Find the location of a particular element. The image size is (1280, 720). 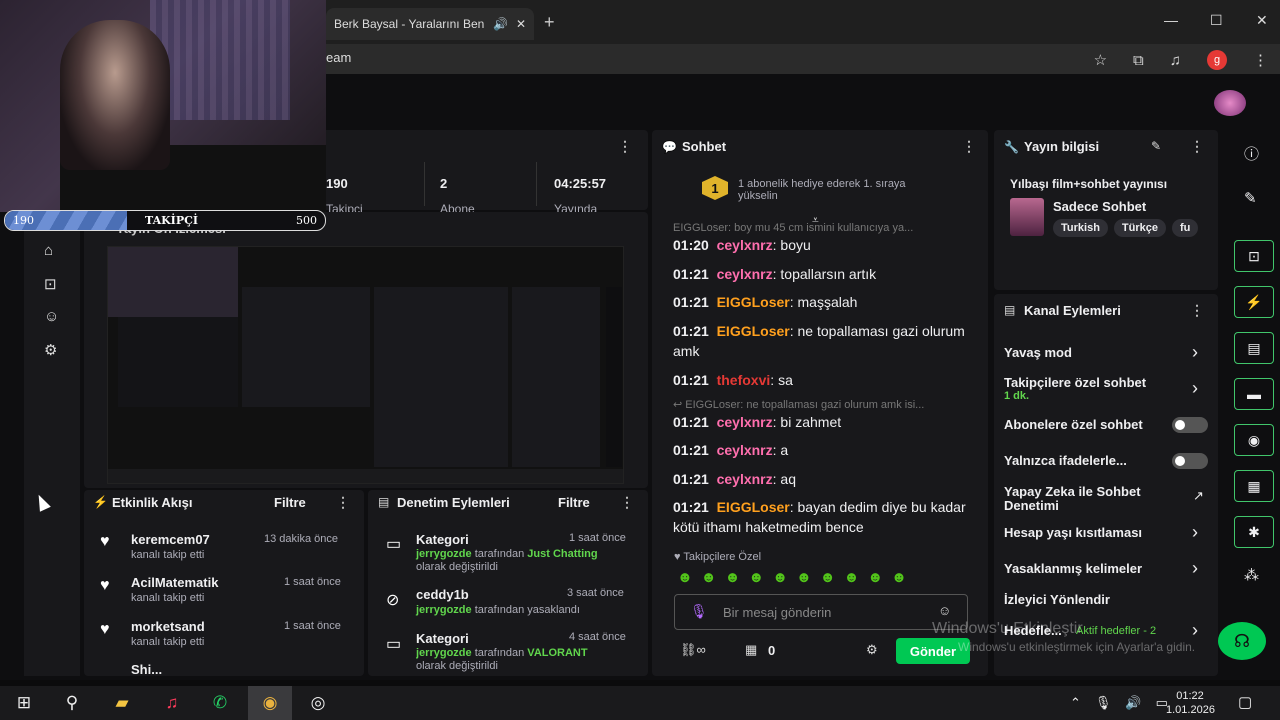

banned-words-action: Yasaklanmış kelimeler is located at coordinates (1094, 569).